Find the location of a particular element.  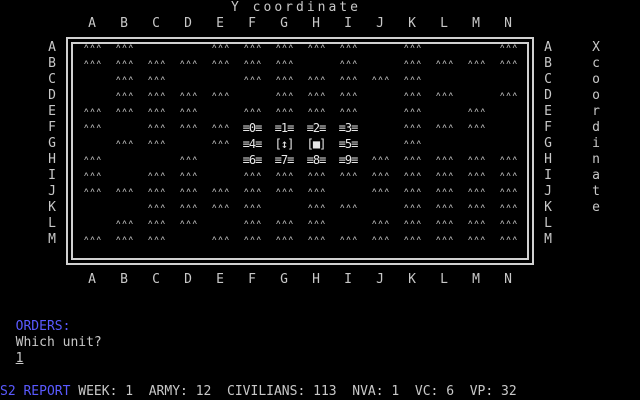

x-axis-title-letter: d is located at coordinates (596, 127).